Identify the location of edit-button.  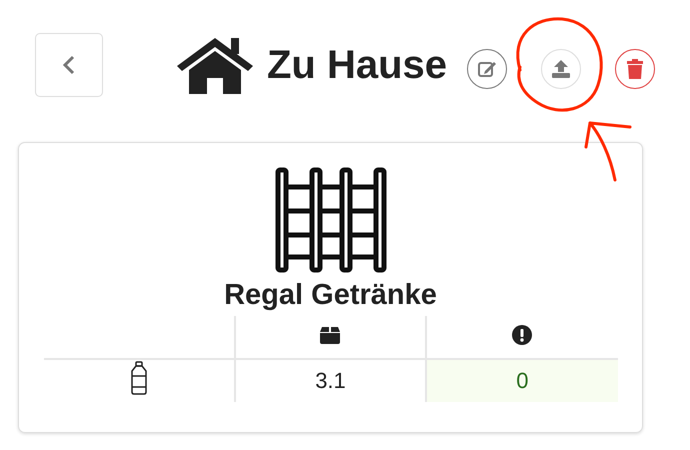
(487, 69).